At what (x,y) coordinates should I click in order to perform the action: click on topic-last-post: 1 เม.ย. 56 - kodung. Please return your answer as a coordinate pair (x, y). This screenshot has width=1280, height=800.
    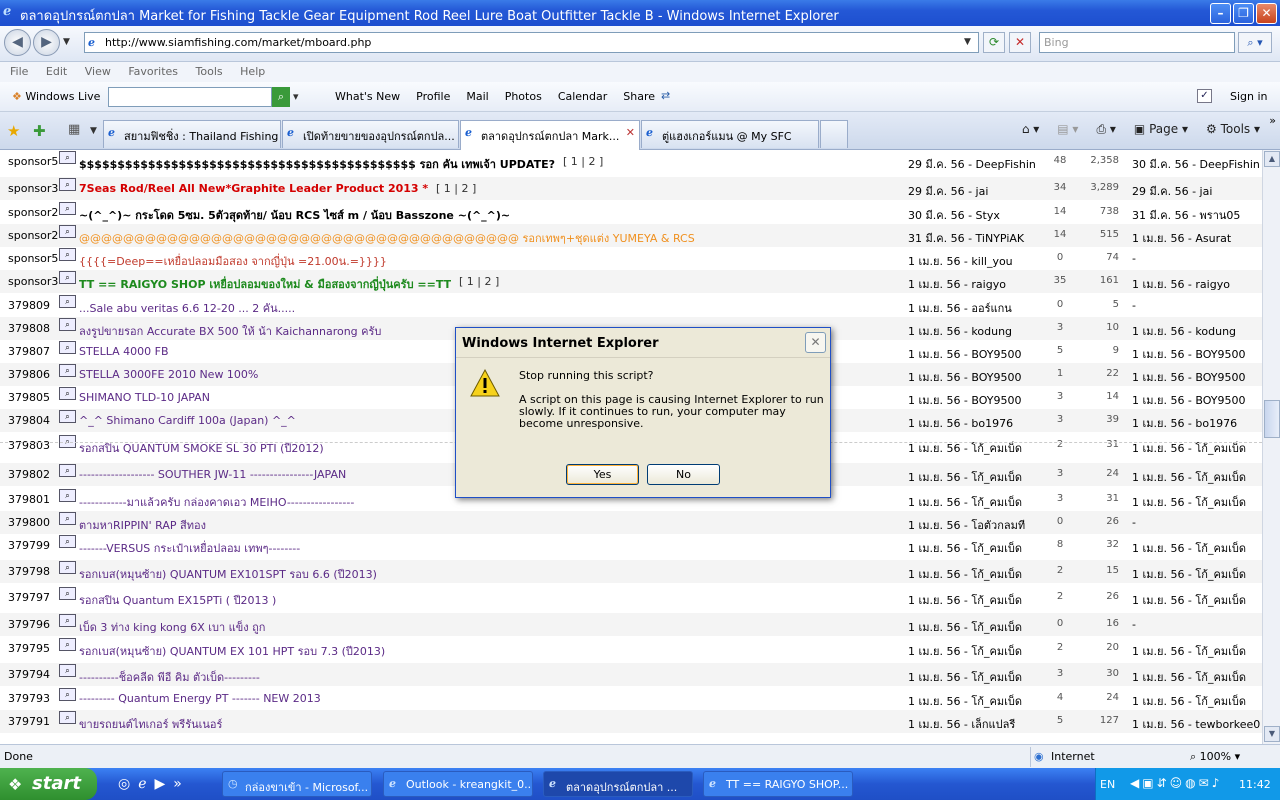
    Looking at the image, I should click on (1184, 331).